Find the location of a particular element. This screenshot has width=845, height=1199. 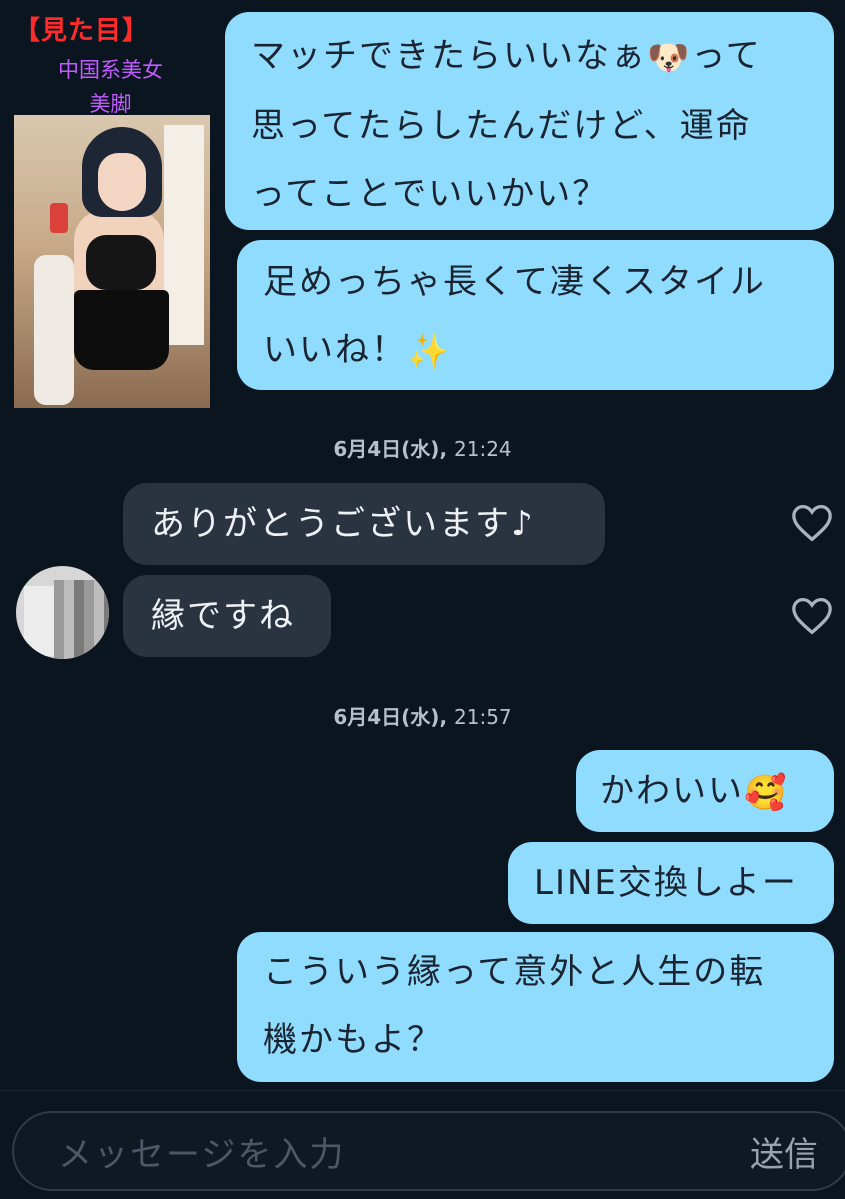

incoming-message: ありがとうございます♪ is located at coordinates (364, 524).